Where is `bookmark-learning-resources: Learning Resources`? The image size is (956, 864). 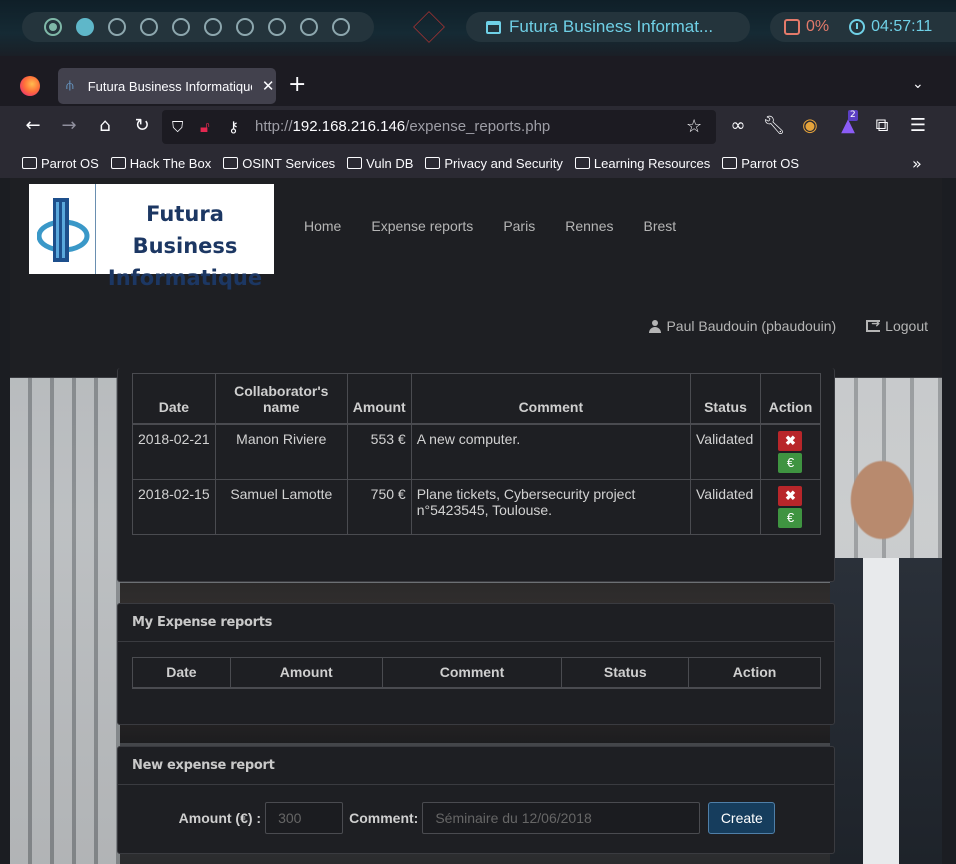
bookmark-learning-resources: Learning Resources is located at coordinates (642, 163).